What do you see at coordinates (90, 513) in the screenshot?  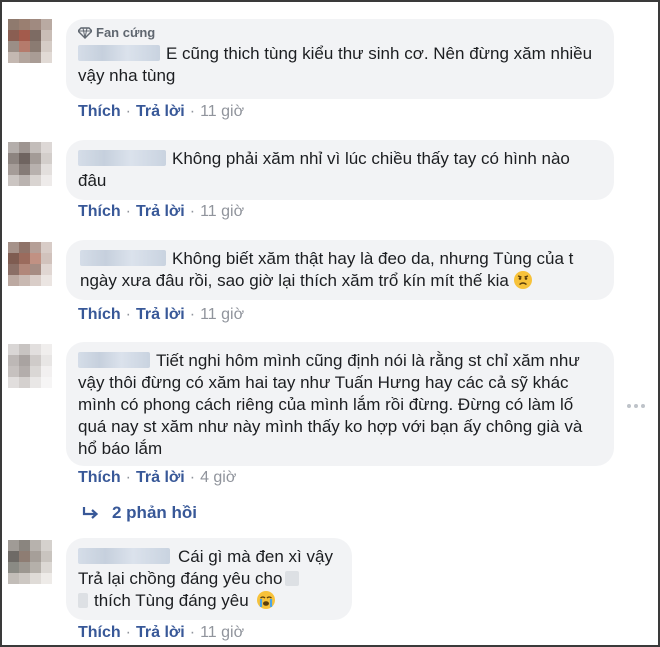 I see `reply-arrow-icon` at bounding box center [90, 513].